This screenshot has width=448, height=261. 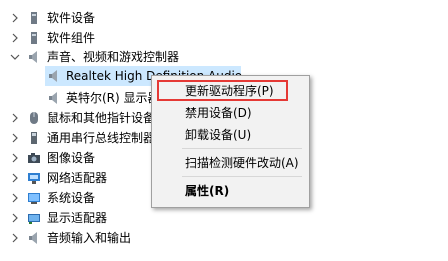 I want to click on tree-item-label: 网络适配器, so click(x=77, y=178).